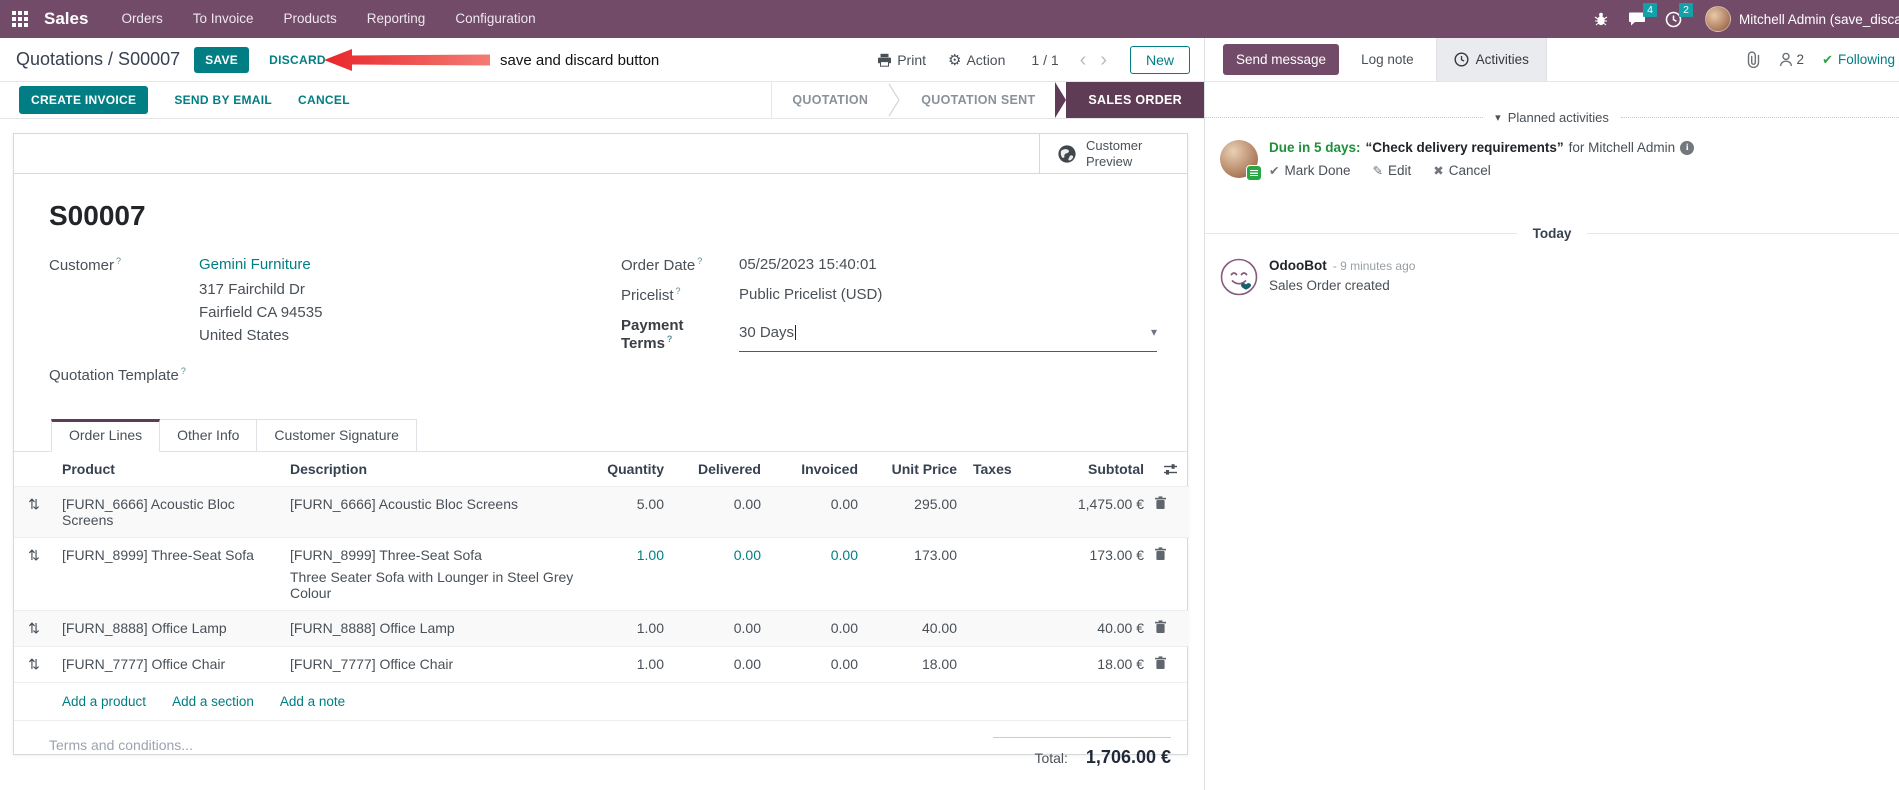 The height and width of the screenshot is (790, 1899). Describe the element at coordinates (810, 295) in the screenshot. I see `pricelist-value: Public Pricelist (USD)` at that location.